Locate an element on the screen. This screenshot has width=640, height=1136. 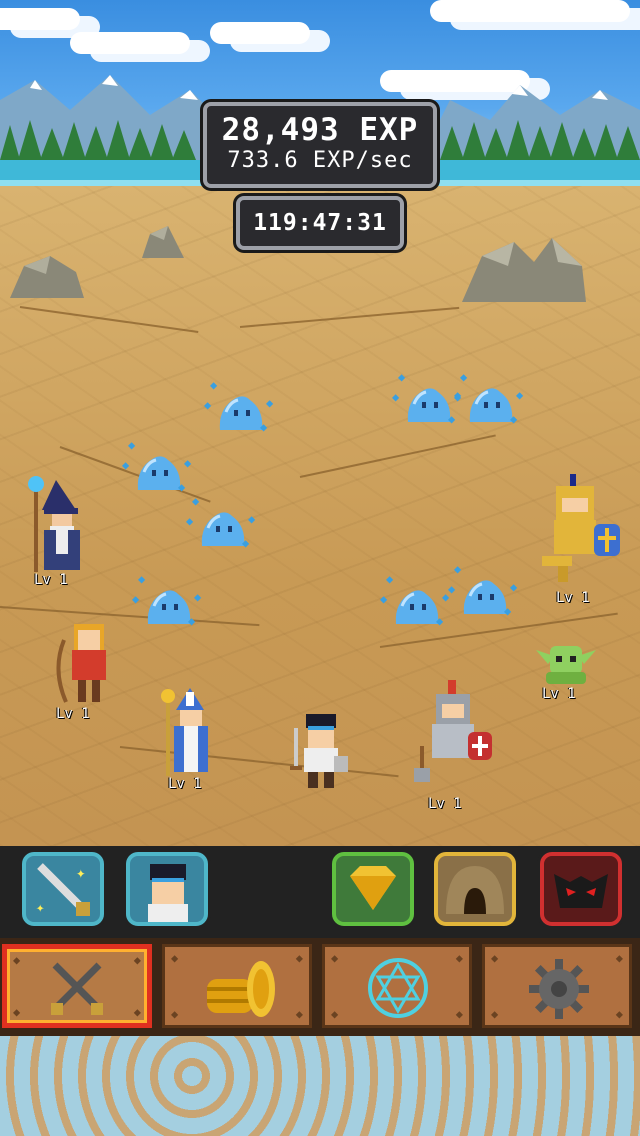
main-hero is located at coordinates (320, 751).